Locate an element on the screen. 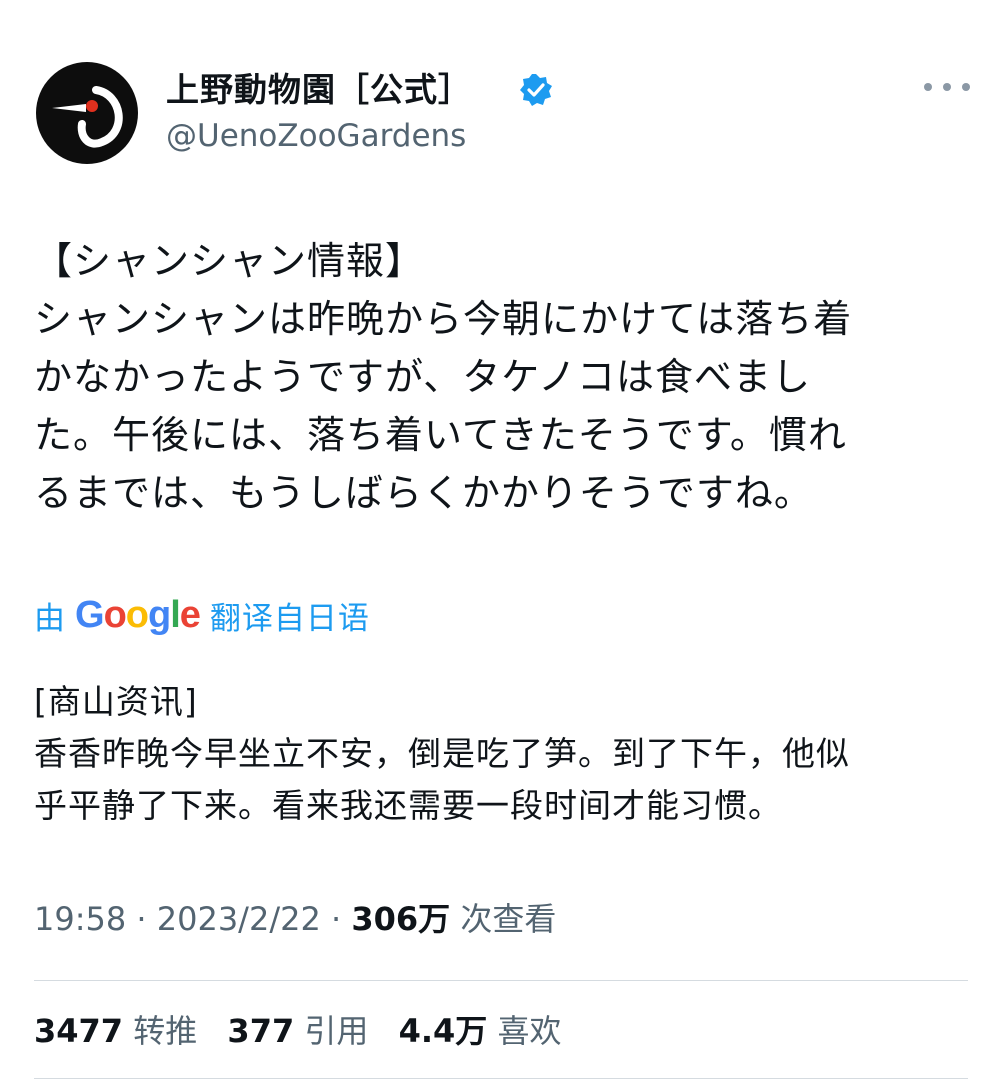 Image resolution: width=1000 pixels, height=1084 pixels. tweet-stats: 3477 转推 377 引用 4.4万 喜欢 is located at coordinates (307, 1031).